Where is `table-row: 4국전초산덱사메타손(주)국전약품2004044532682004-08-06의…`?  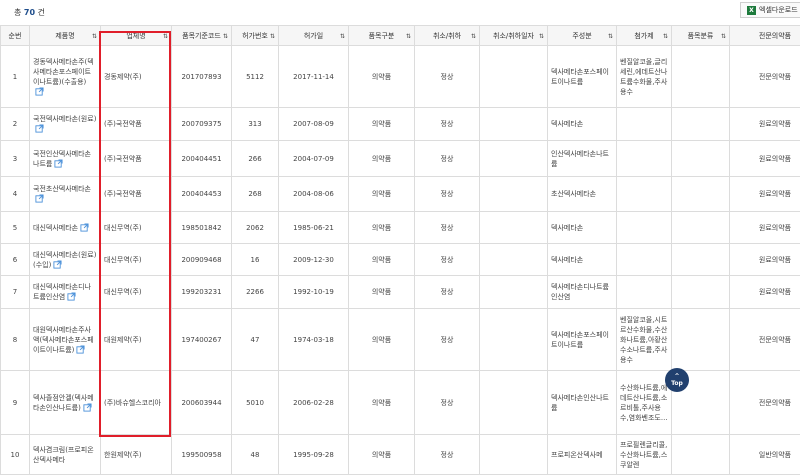
table-row: 4국전초산덱사메타손(주)국전약품2004044532682004-08-06의… is located at coordinates (400, 194).